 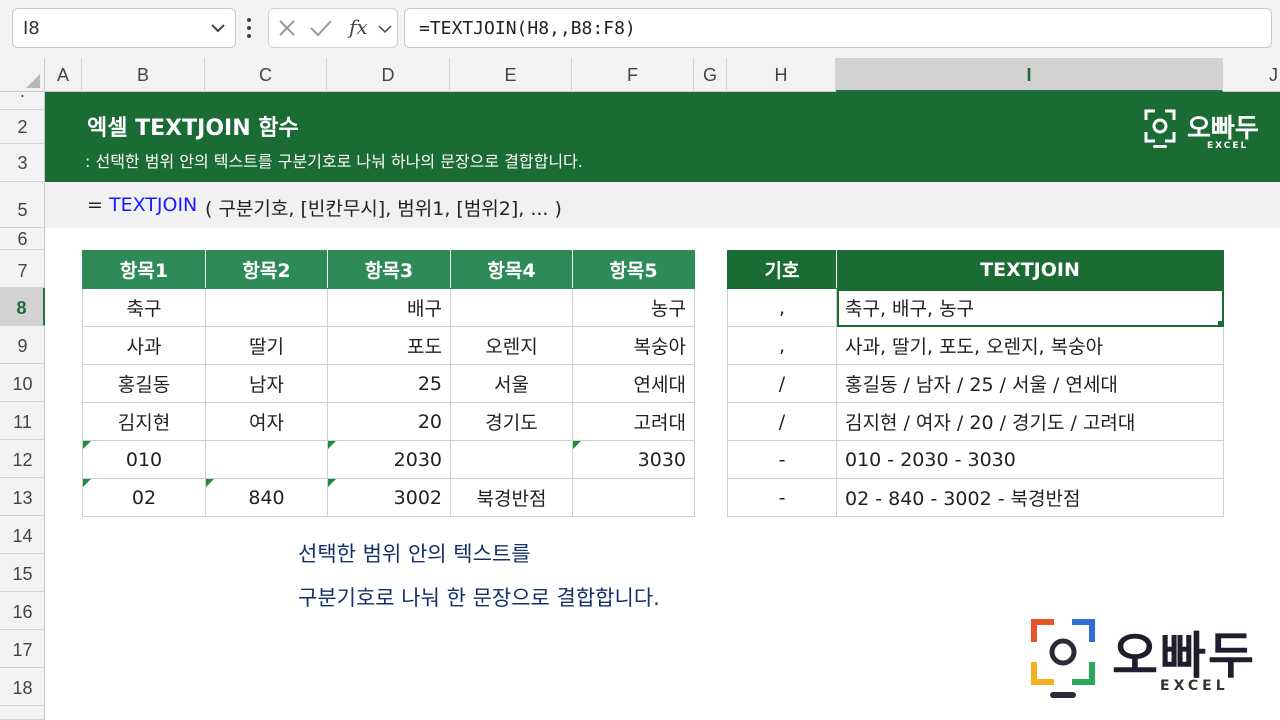 I want to click on column-header-b: B, so click(x=143, y=75).